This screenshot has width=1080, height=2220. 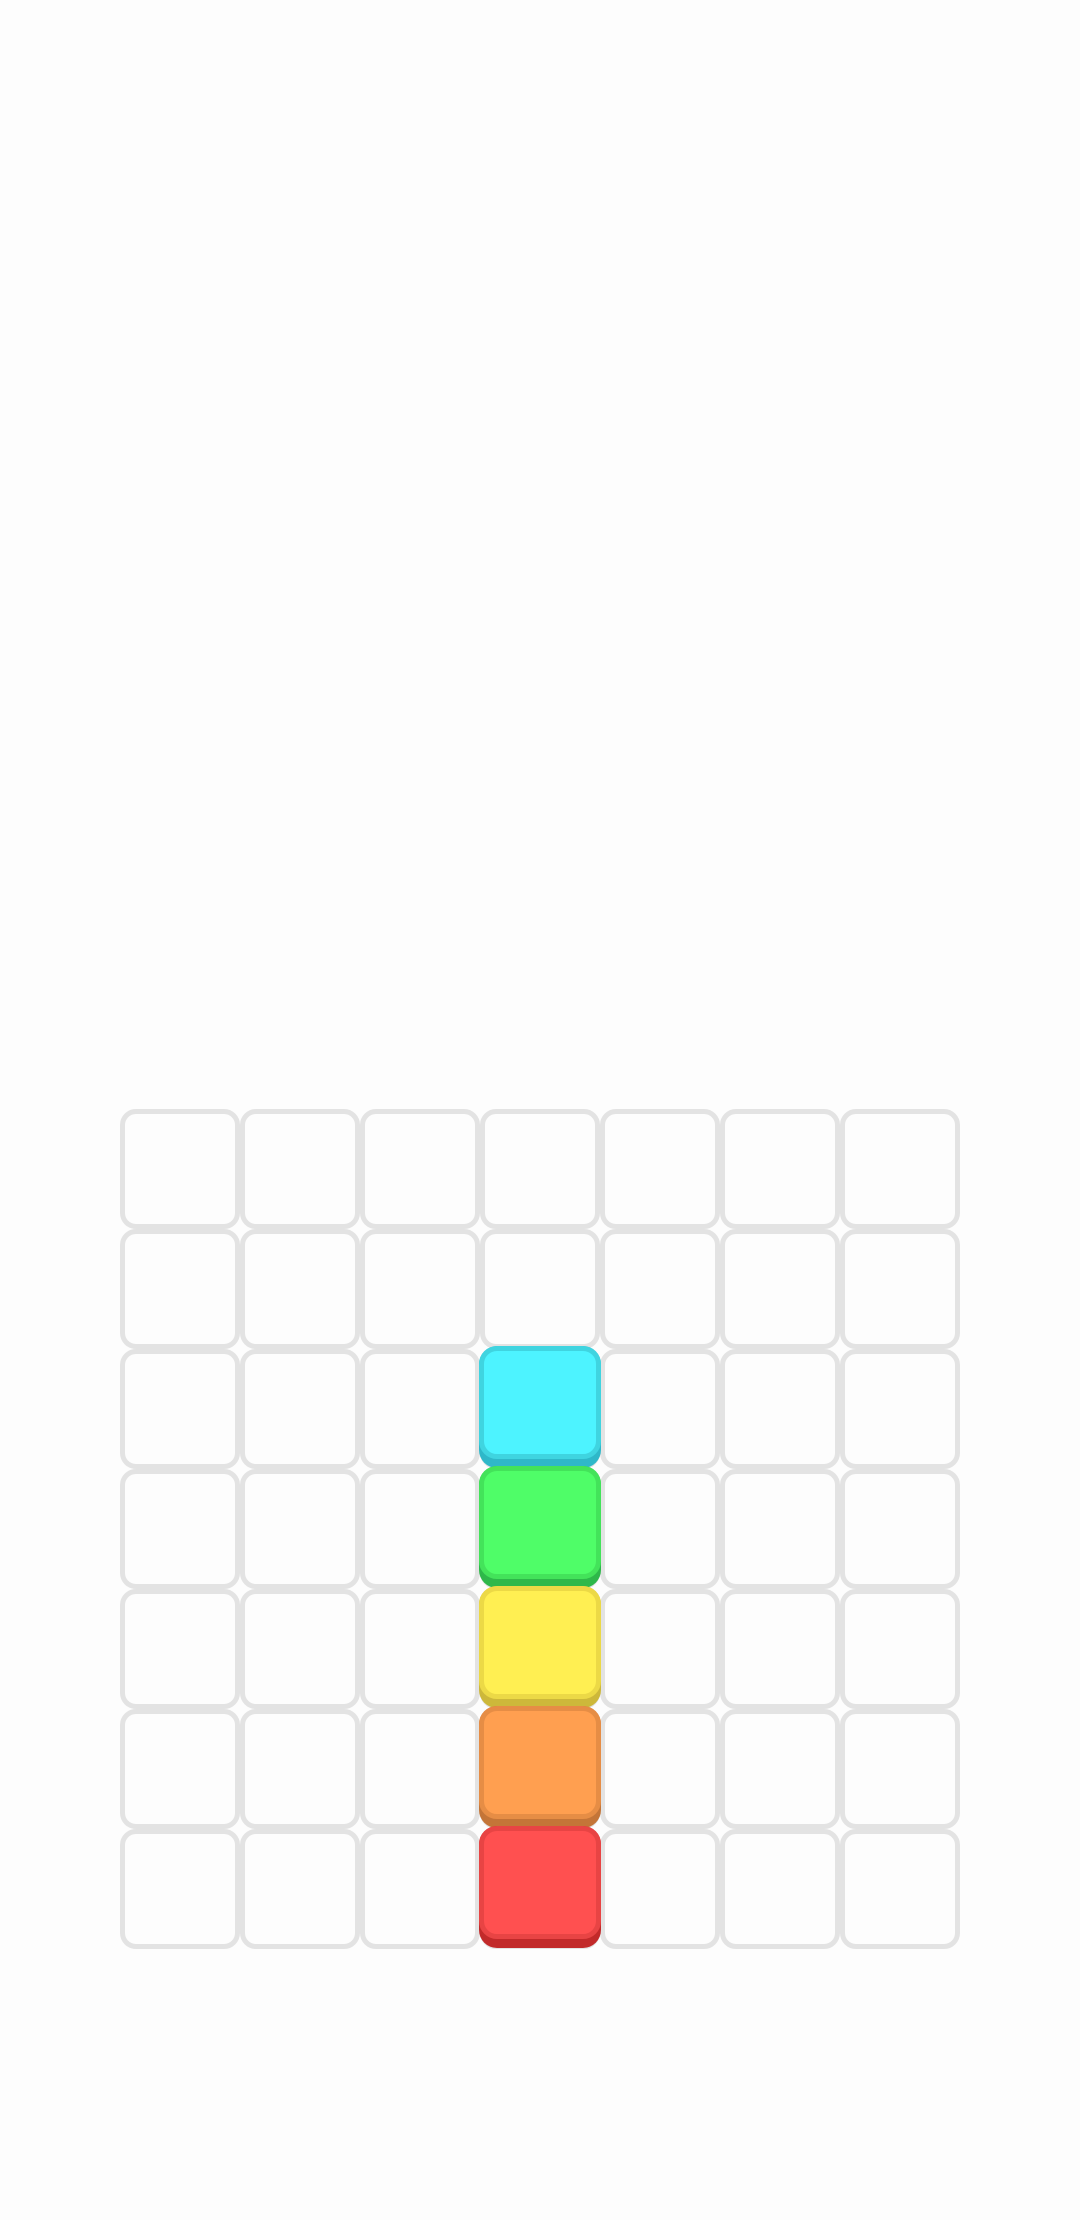 I want to click on block-orange, so click(x=540, y=1767).